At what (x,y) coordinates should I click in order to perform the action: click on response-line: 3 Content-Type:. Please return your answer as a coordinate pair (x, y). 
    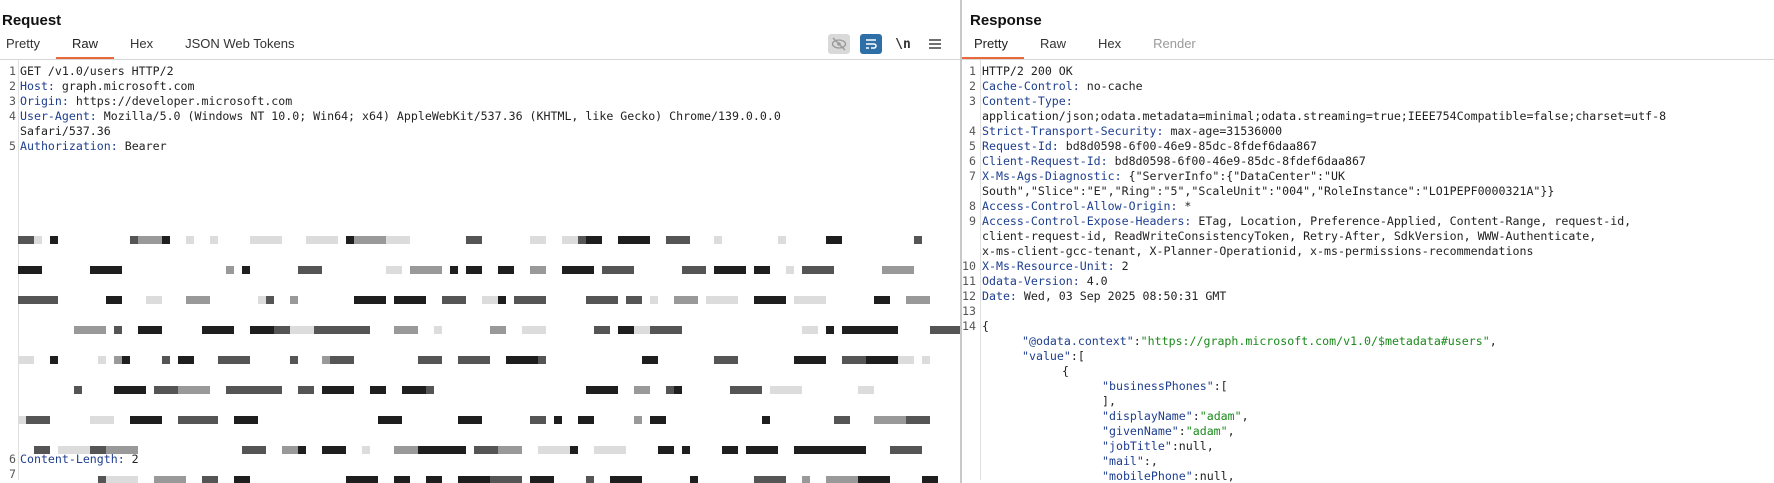
    Looking at the image, I should click on (1021, 101).